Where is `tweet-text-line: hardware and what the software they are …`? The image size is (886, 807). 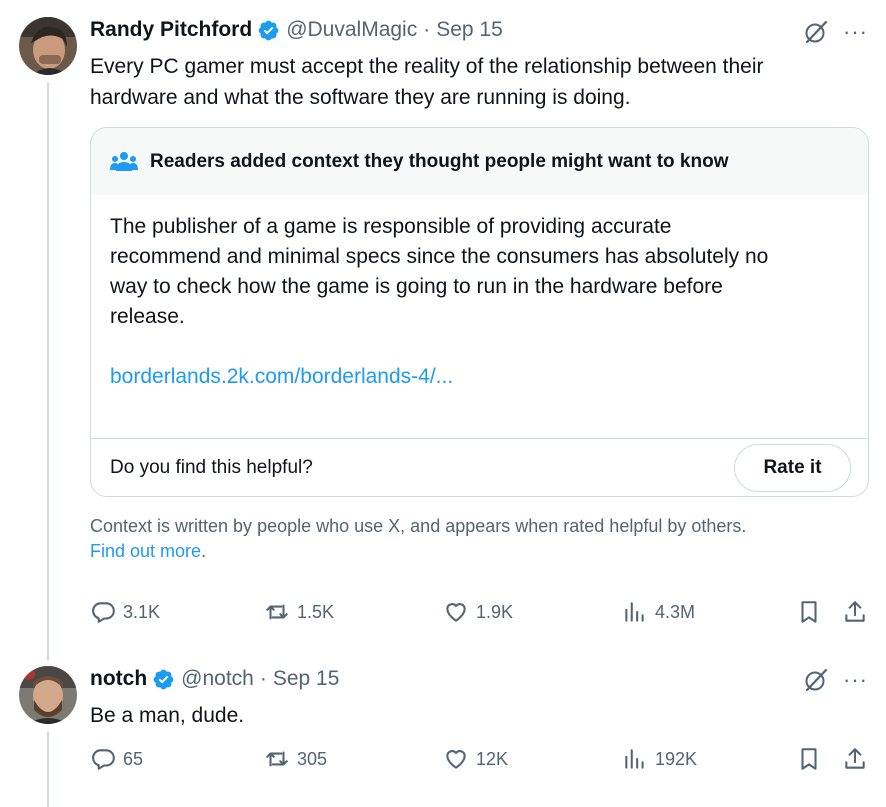 tweet-text-line: hardware and what the software they are … is located at coordinates (360, 97).